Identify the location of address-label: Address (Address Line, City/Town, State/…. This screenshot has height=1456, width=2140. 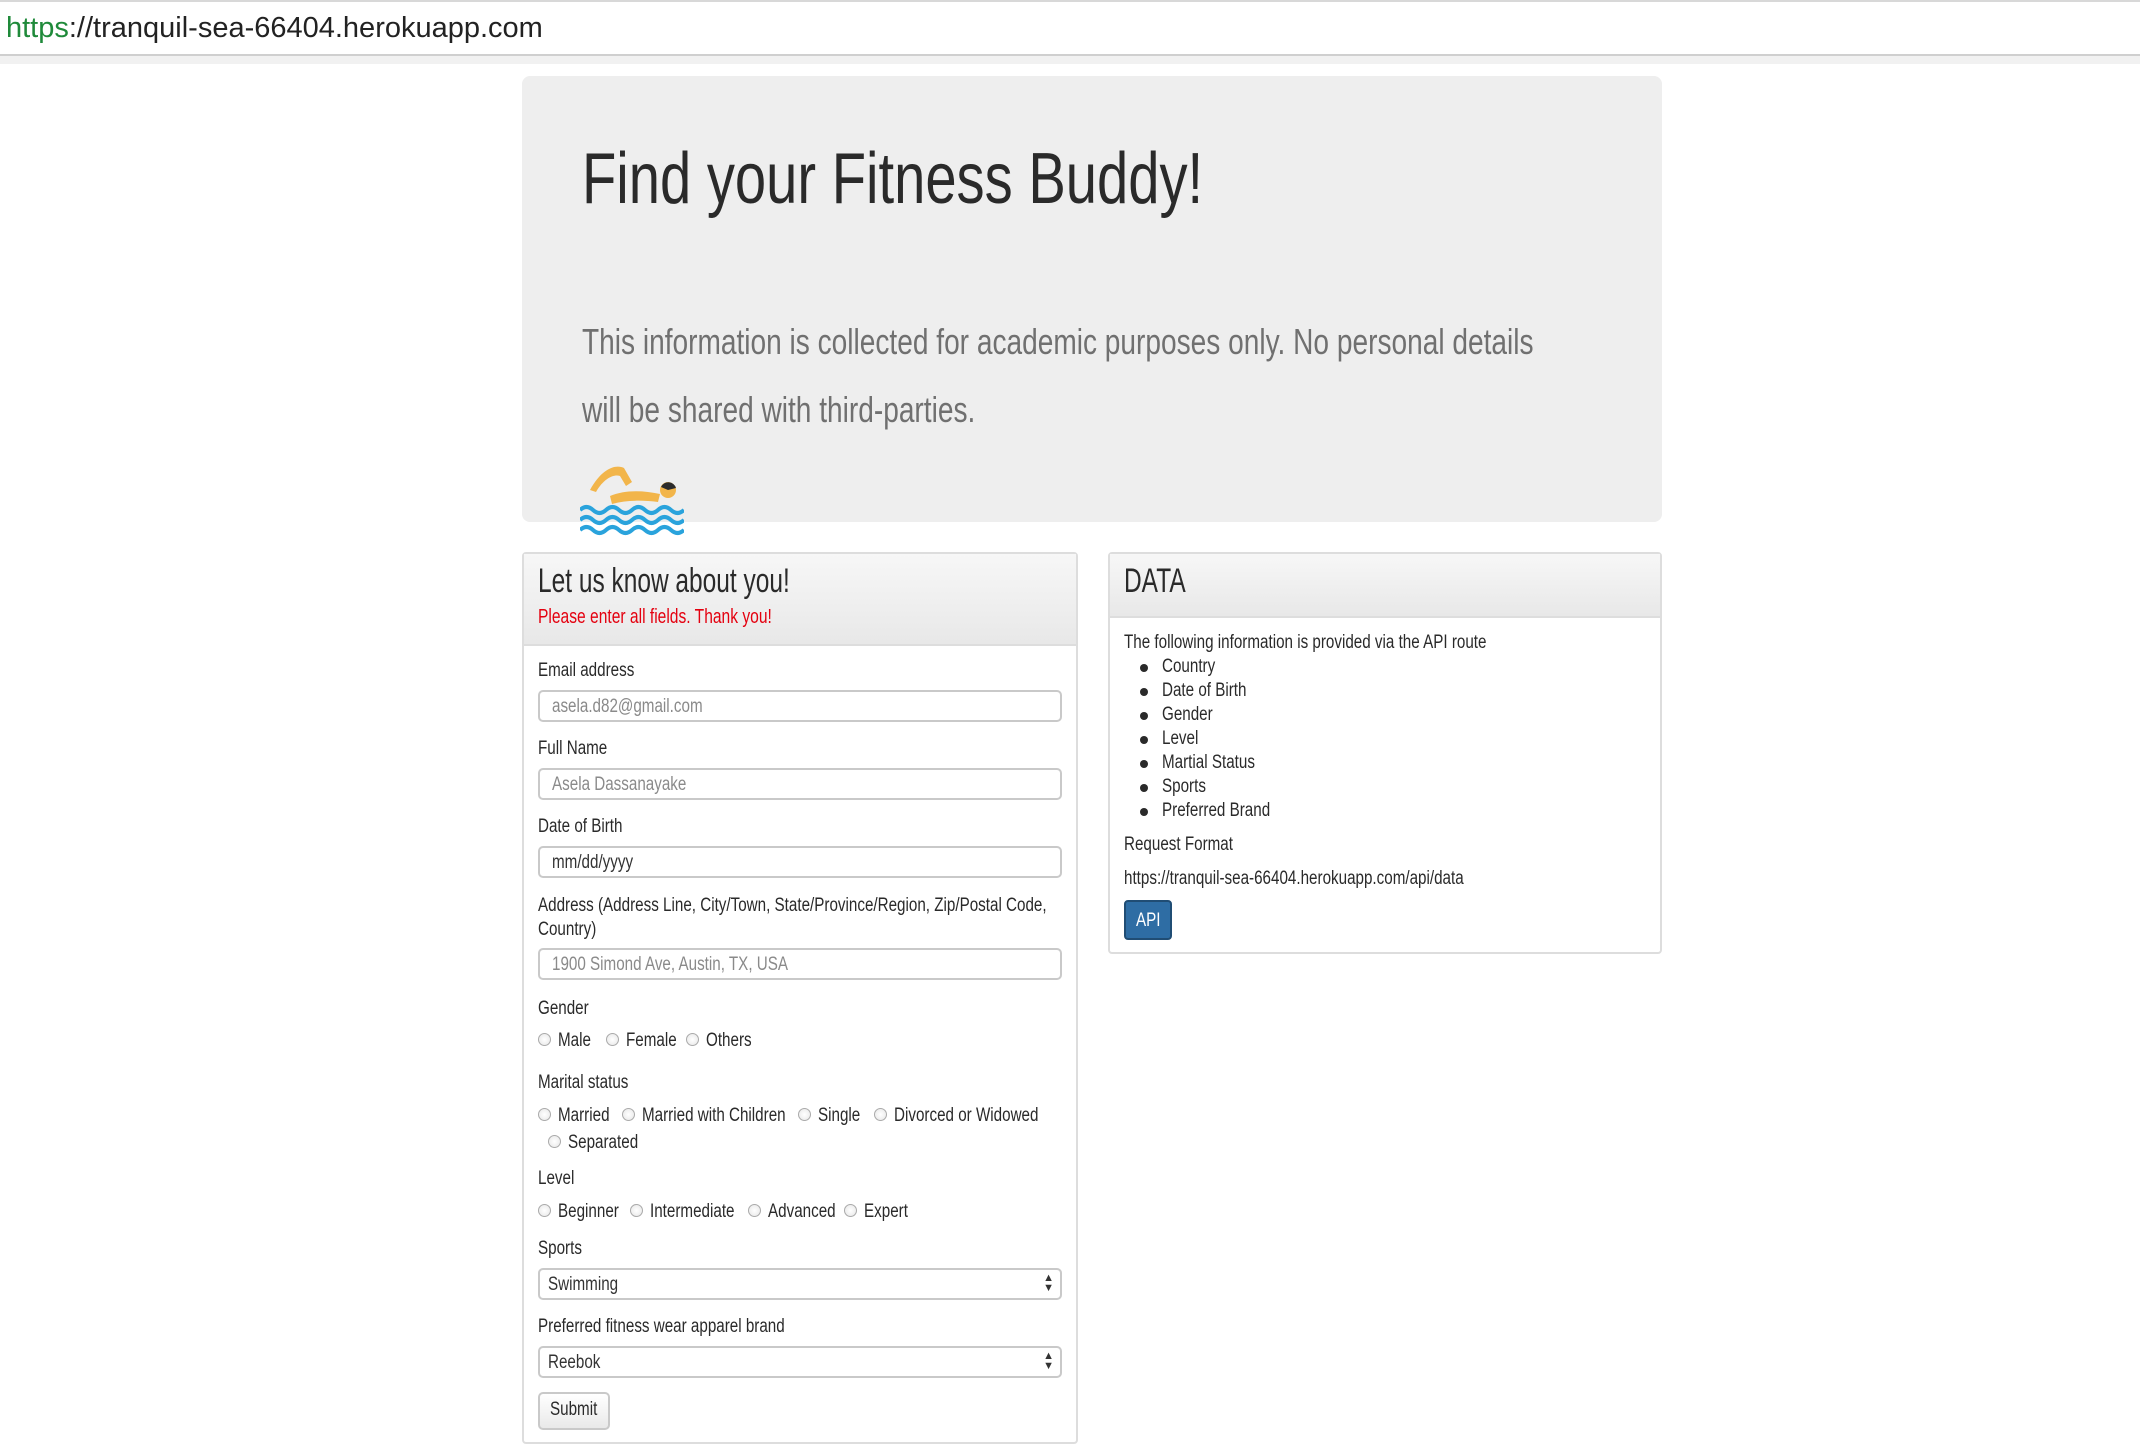
(792, 917).